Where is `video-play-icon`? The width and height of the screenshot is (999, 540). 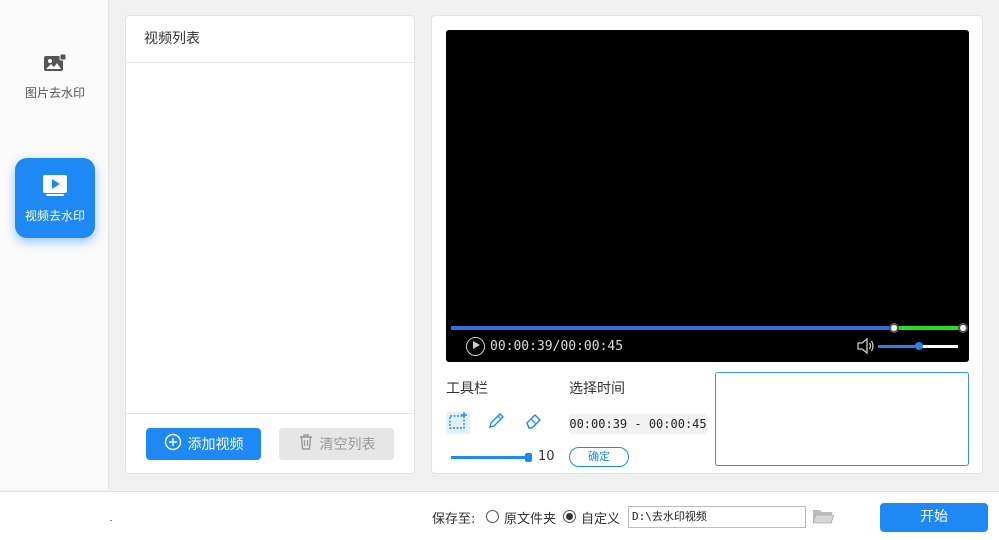 video-play-icon is located at coordinates (55, 187).